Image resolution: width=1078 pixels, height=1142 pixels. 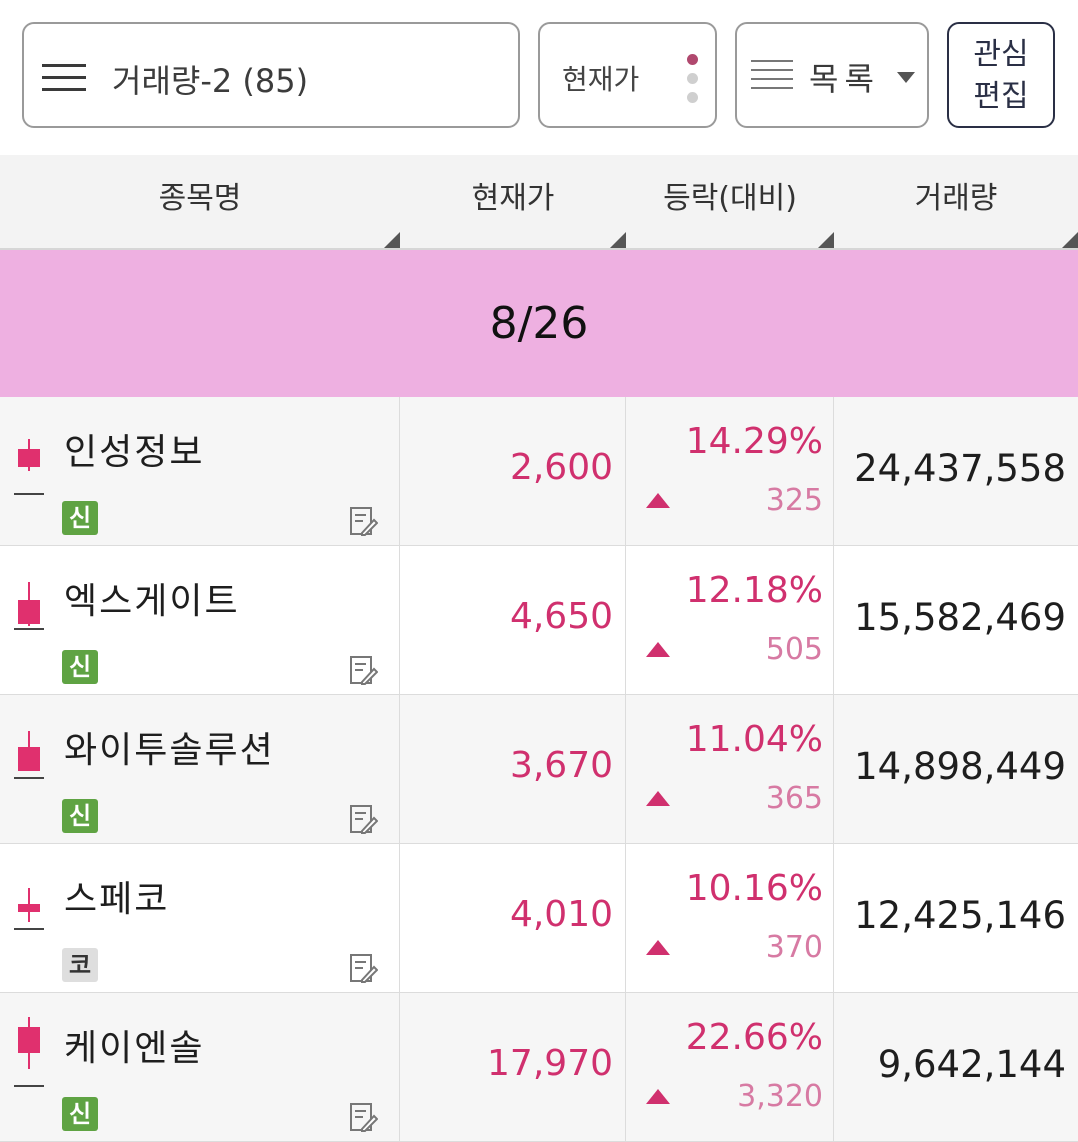 What do you see at coordinates (956, 201) in the screenshot?
I see `column-header-volume: 거래량` at bounding box center [956, 201].